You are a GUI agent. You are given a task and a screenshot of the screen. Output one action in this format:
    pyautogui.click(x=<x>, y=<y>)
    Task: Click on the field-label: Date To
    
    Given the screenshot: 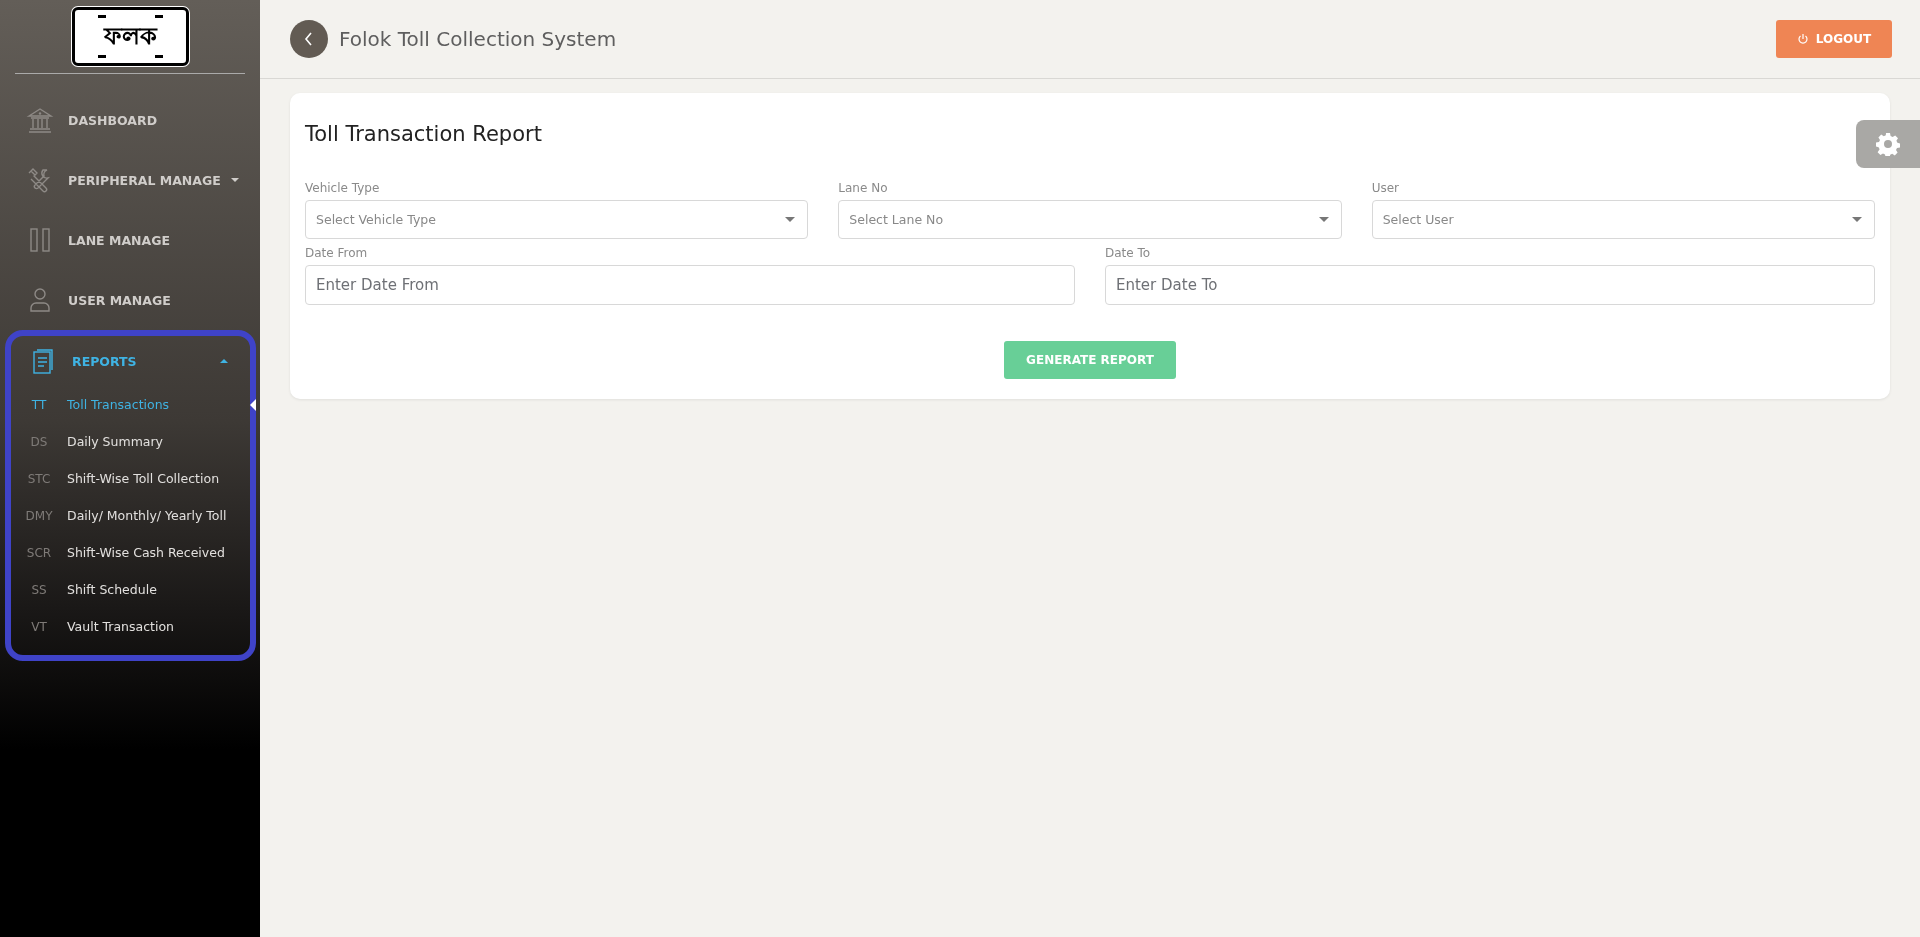 What is the action you would take?
    pyautogui.click(x=1128, y=253)
    